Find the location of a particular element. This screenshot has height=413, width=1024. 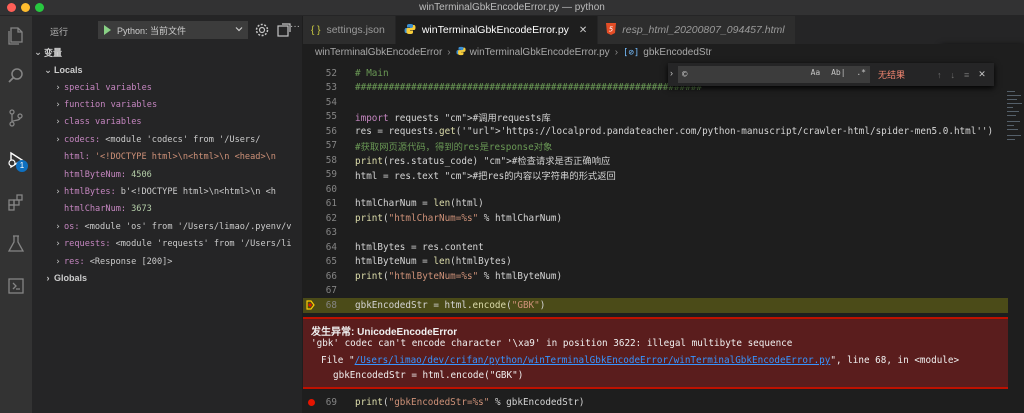

line-number: 62 is located at coordinates (331, 218).